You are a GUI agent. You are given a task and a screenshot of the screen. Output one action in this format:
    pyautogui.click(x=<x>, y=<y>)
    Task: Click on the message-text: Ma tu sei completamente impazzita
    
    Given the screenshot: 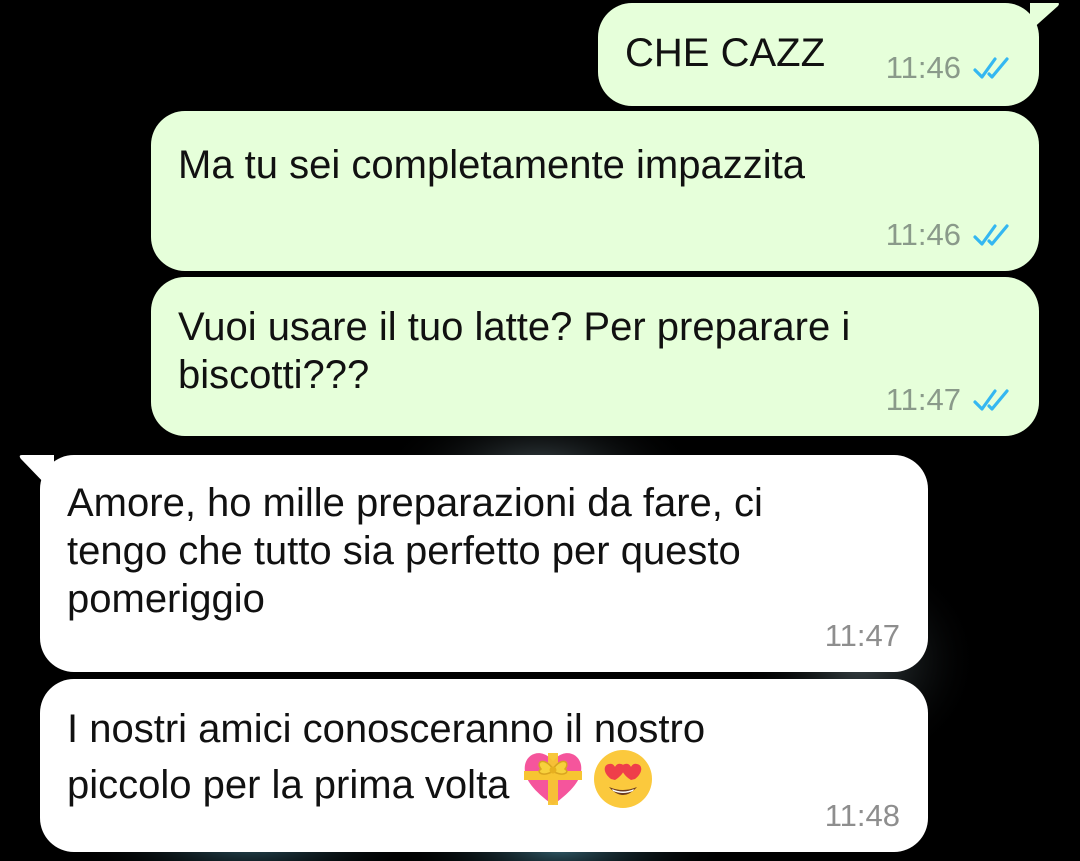 What is the action you would take?
    pyautogui.click(x=491, y=165)
    